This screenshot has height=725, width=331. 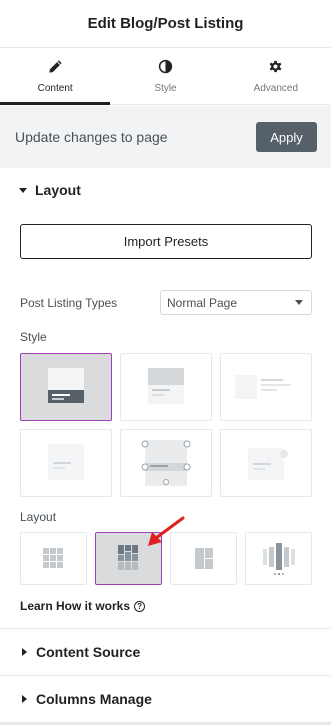 I want to click on layout-label: Layout, so click(x=38, y=517).